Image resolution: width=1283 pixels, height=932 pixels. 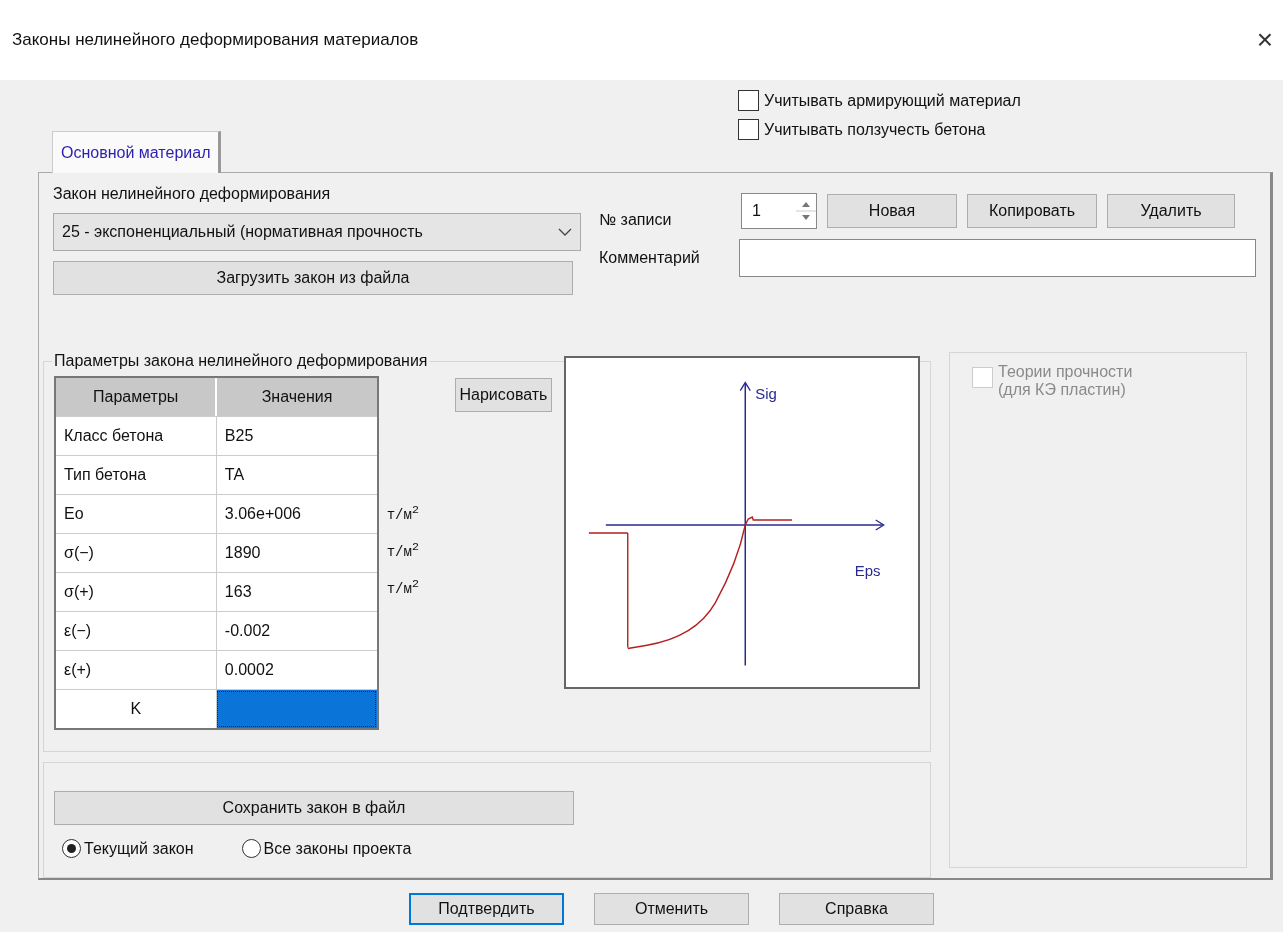 I want to click on record-button: Копировать, so click(x=1032, y=211).